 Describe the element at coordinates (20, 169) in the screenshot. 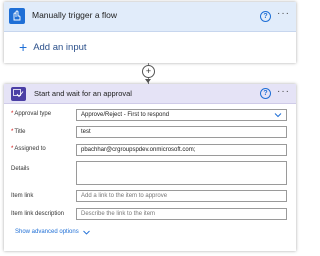

I see `details-label: Details` at that location.